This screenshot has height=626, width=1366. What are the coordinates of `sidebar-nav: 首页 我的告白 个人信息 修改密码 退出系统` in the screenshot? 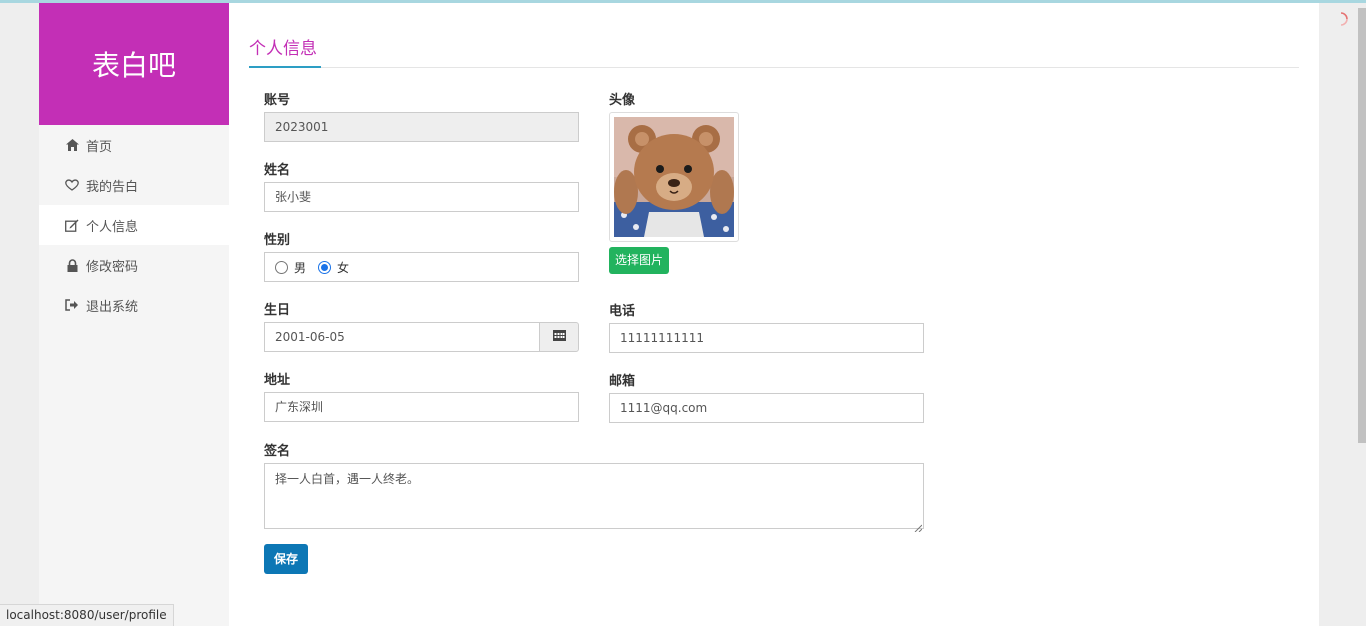 It's located at (134, 225).